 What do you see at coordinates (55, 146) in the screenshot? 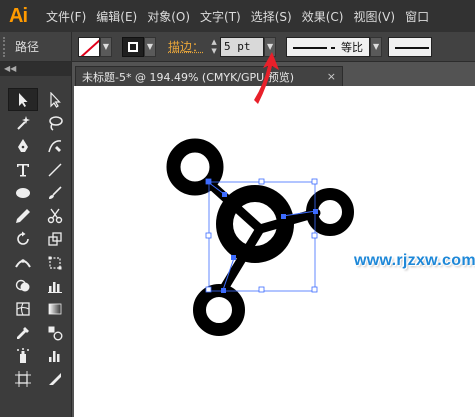
I see `curvature-icon` at bounding box center [55, 146].